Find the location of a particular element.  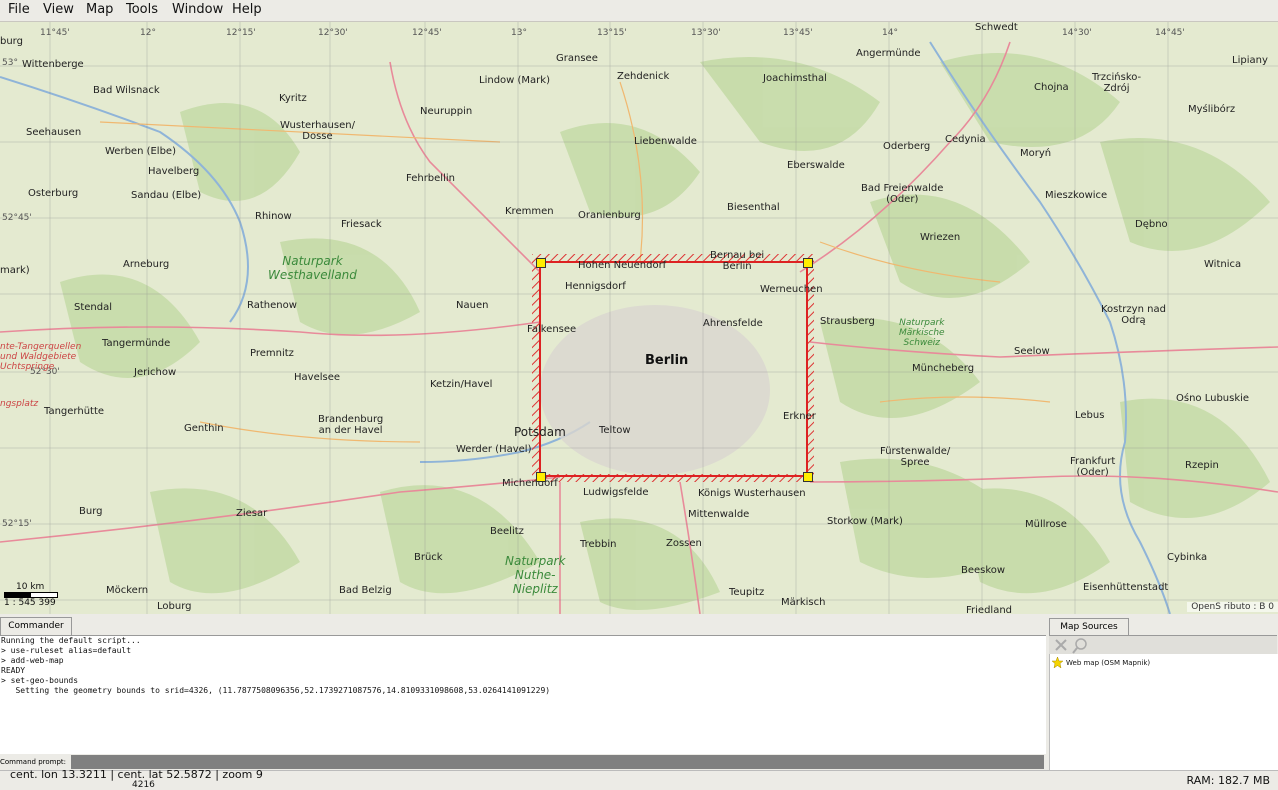

place-label: Joachimsthal is located at coordinates (795, 78).